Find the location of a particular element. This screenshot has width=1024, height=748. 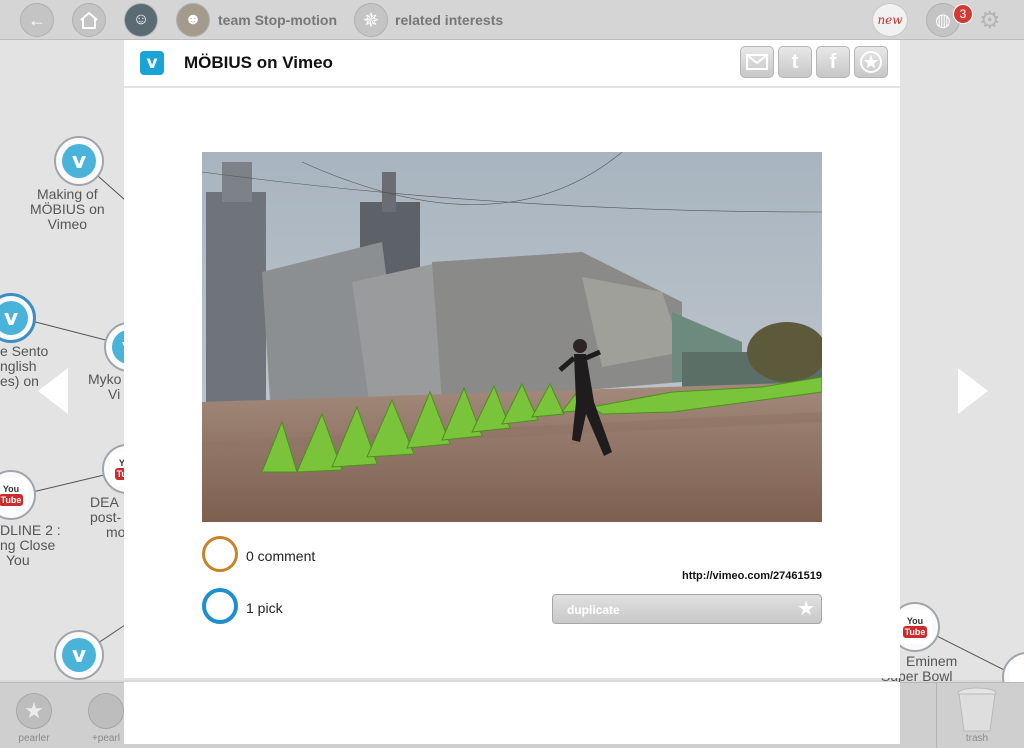

modal-header: v MÖBIUS on Vimeo t f is located at coordinates (512, 63).